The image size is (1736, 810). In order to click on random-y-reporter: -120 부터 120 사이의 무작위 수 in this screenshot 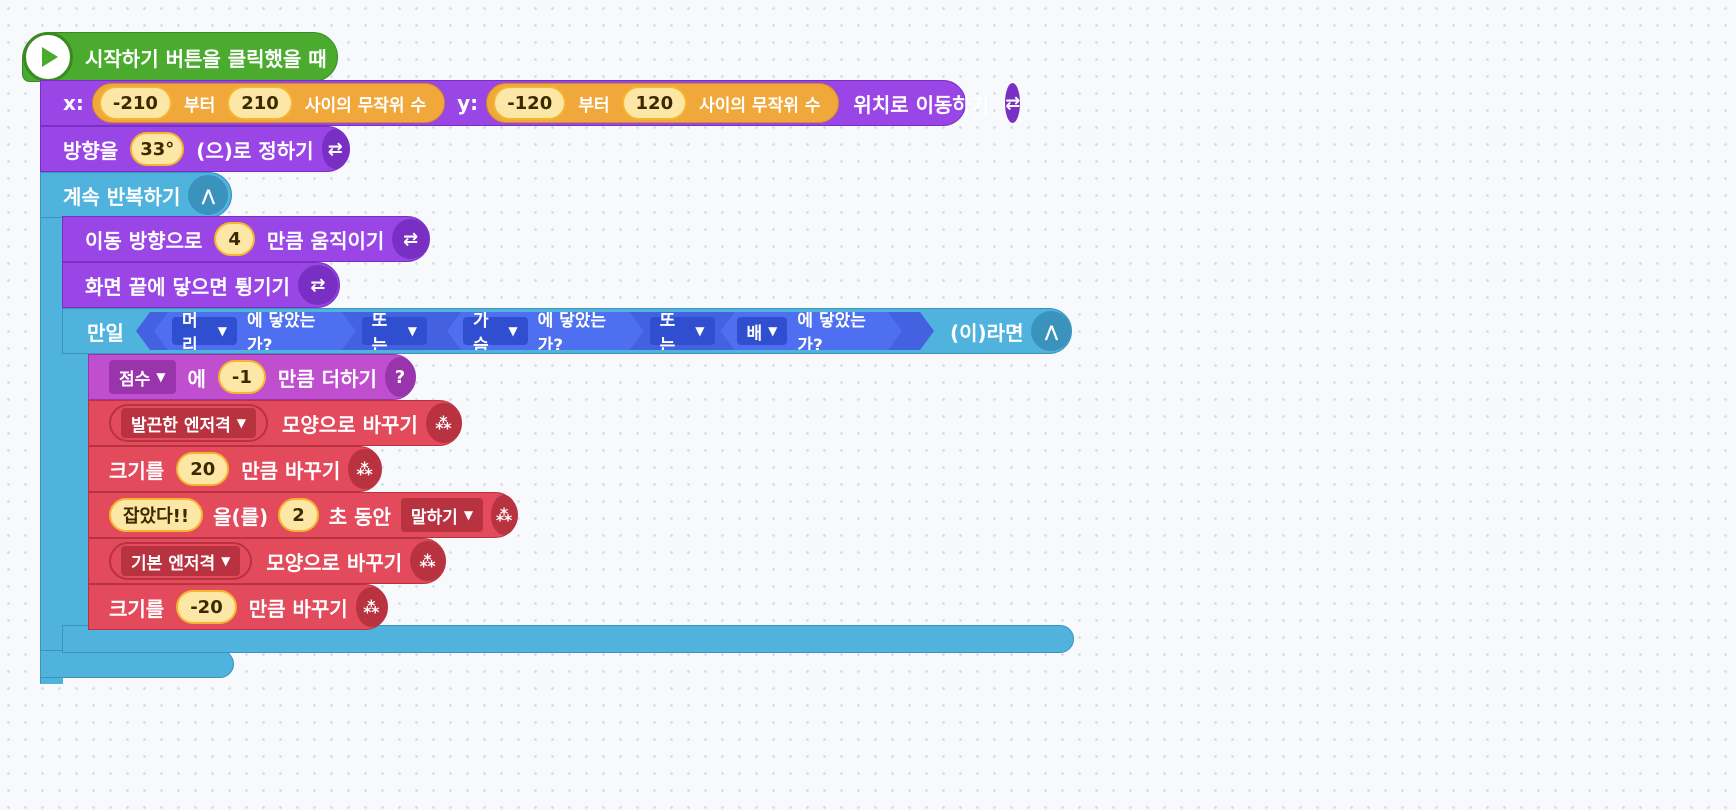, I will do `click(663, 103)`.